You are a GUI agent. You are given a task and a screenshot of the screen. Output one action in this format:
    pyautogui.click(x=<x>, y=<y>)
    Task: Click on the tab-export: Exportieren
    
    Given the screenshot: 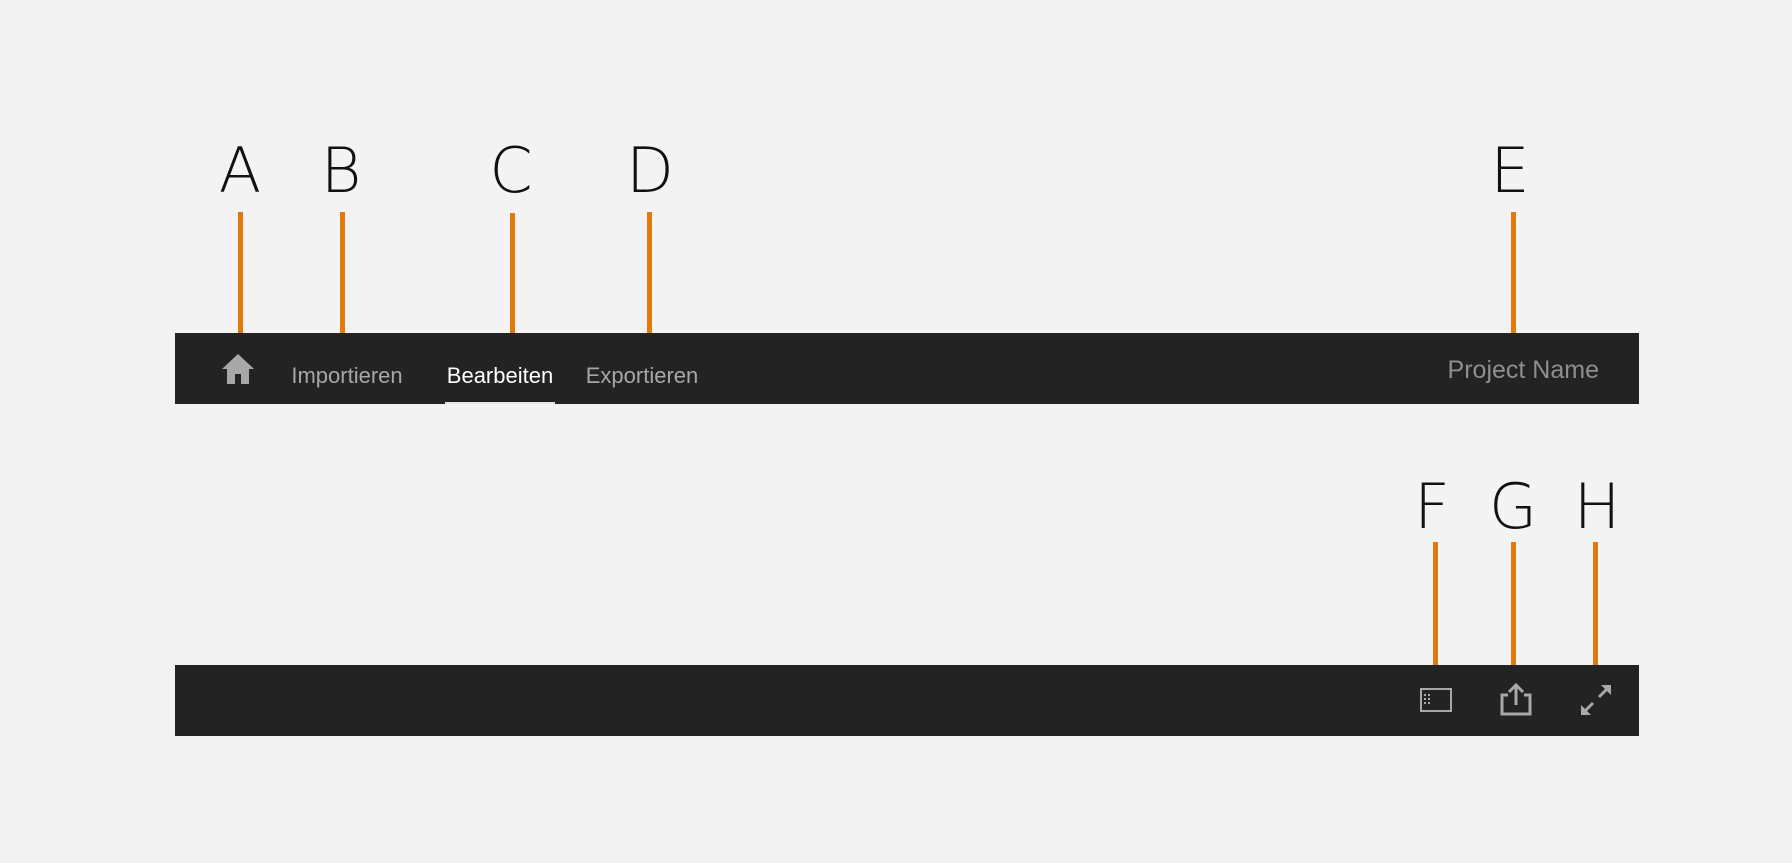 What is the action you would take?
    pyautogui.click(x=642, y=368)
    